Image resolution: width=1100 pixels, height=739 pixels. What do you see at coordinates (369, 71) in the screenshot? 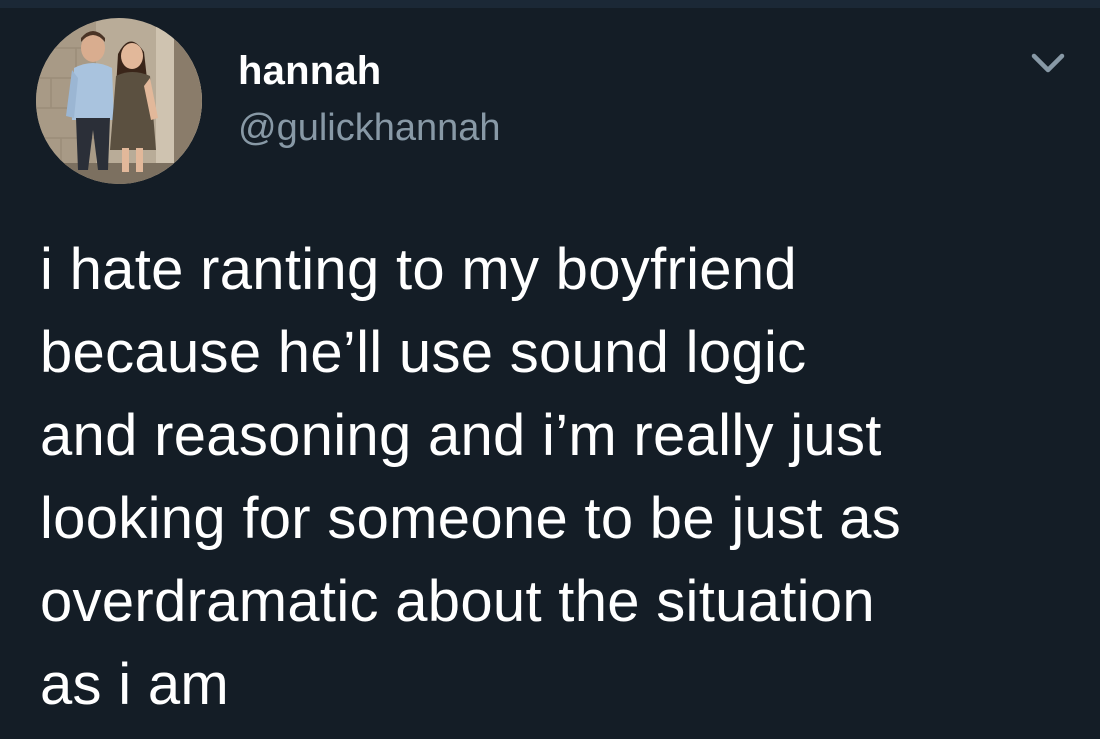
I see `display-name: hannah` at bounding box center [369, 71].